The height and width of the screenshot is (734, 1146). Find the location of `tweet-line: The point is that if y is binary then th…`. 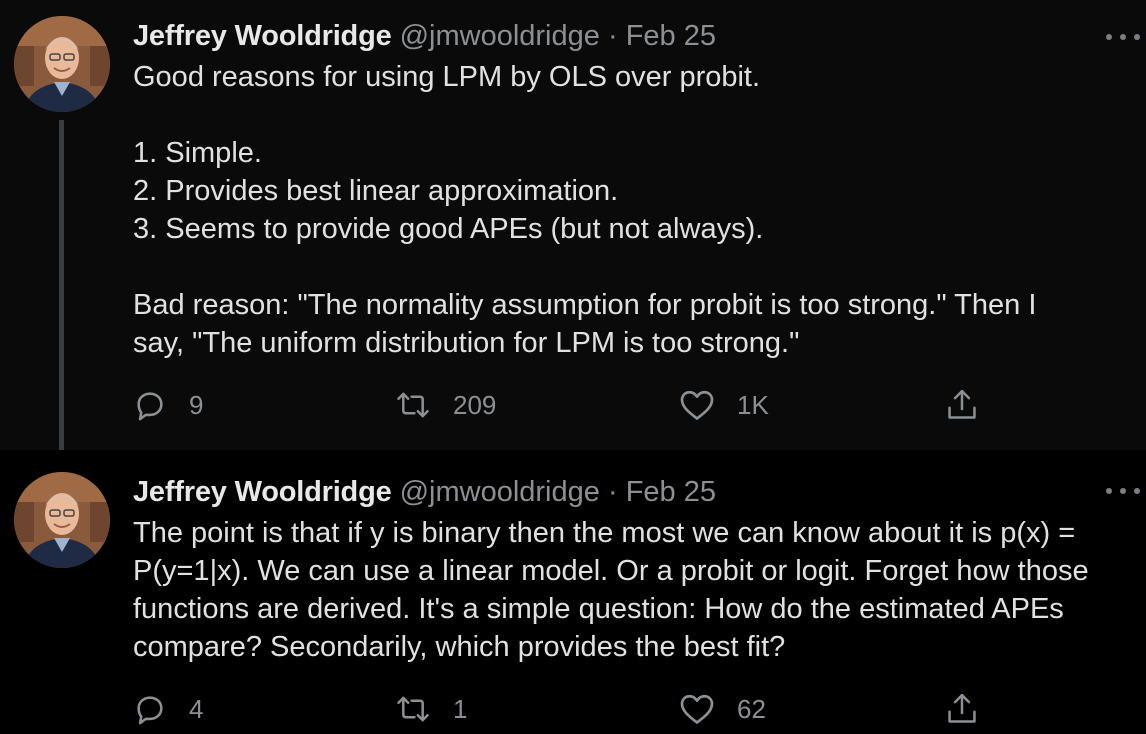

tweet-line: The point is that if y is binary then th… is located at coordinates (604, 533).